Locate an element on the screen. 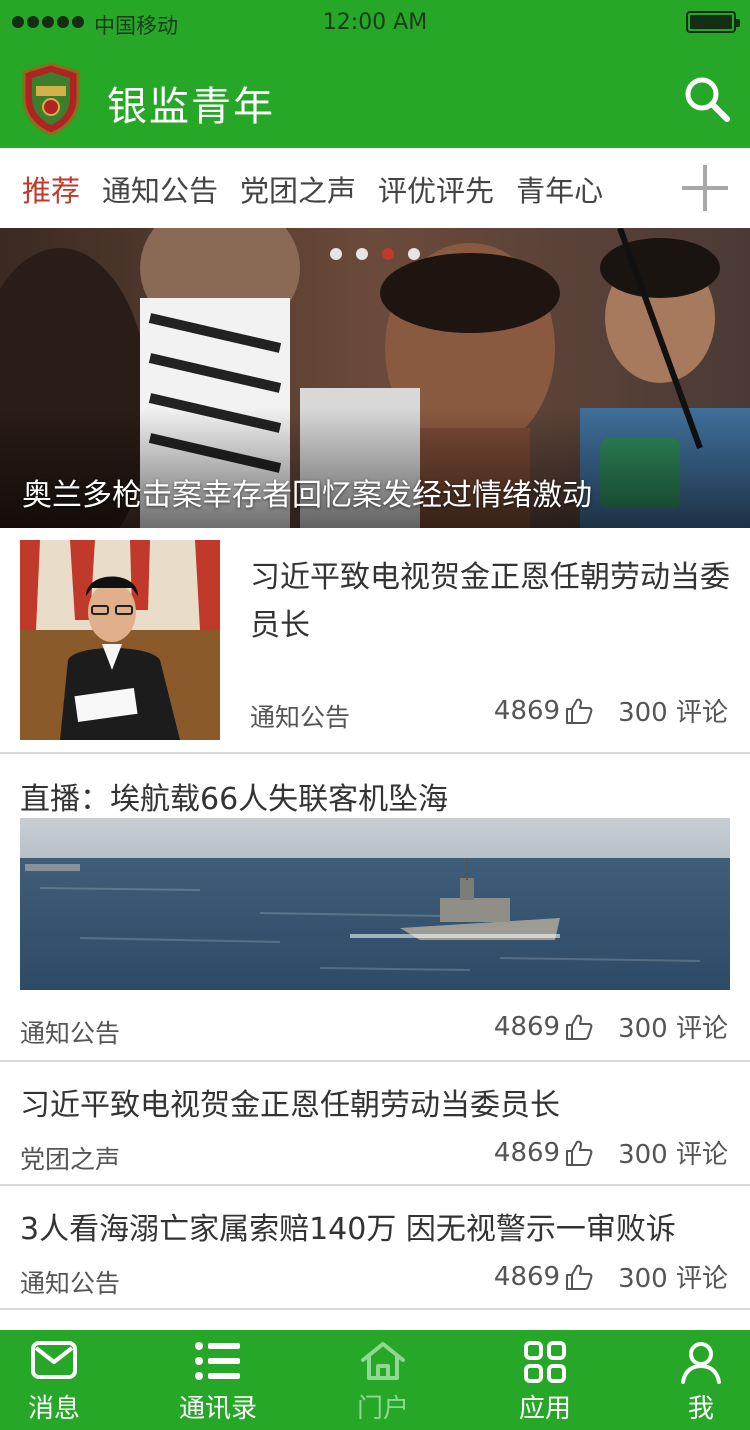  news-thumbnail is located at coordinates (120, 640).